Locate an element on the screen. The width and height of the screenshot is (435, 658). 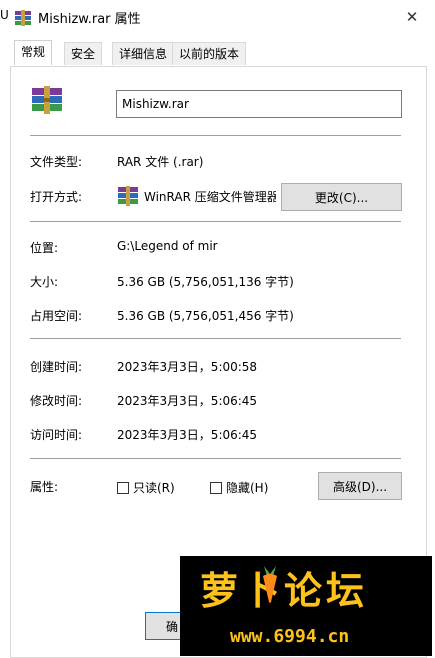
location-value: G:\Legend of mir is located at coordinates (167, 246).